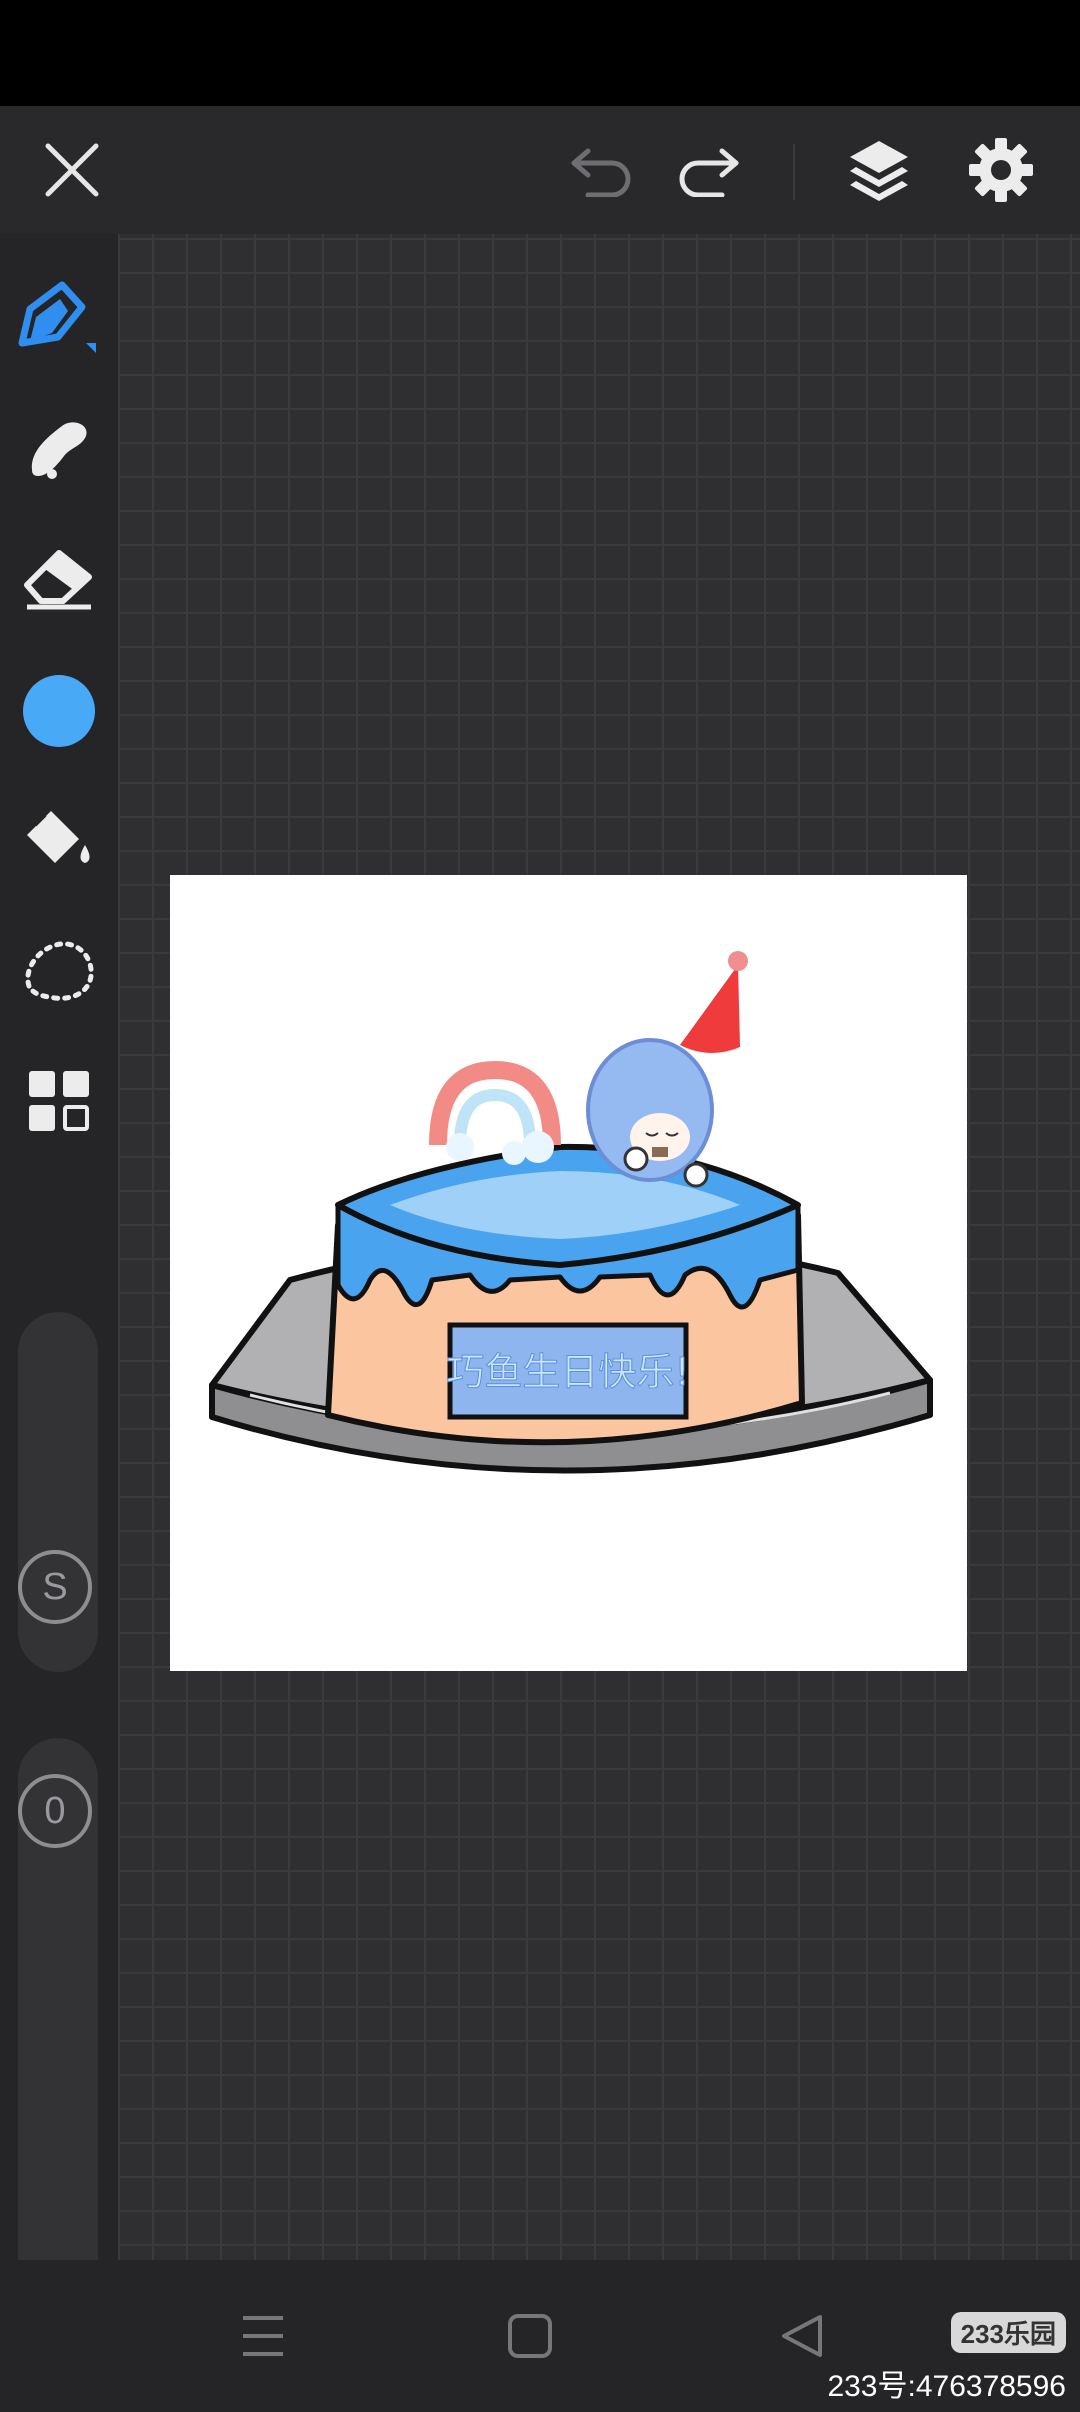 The image size is (1080, 2412). I want to click on brush-opacity-slider: 0, so click(58, 2038).